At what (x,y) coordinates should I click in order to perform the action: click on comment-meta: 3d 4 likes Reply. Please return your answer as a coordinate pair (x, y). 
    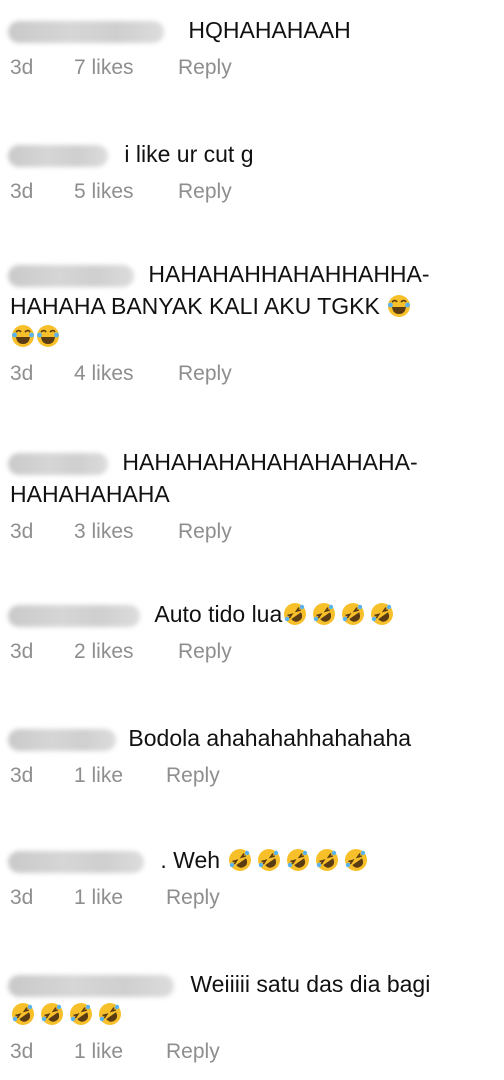
    Looking at the image, I should click on (257, 375).